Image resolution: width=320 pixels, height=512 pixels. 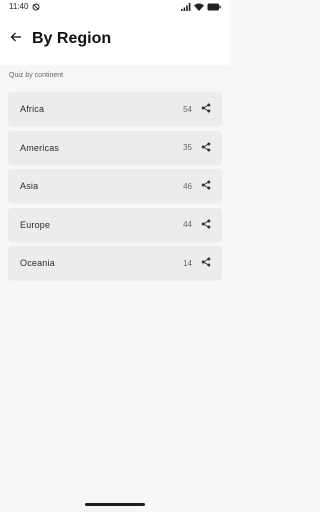 I want to click on region-item-americas: Americas 35, so click(x=115, y=147).